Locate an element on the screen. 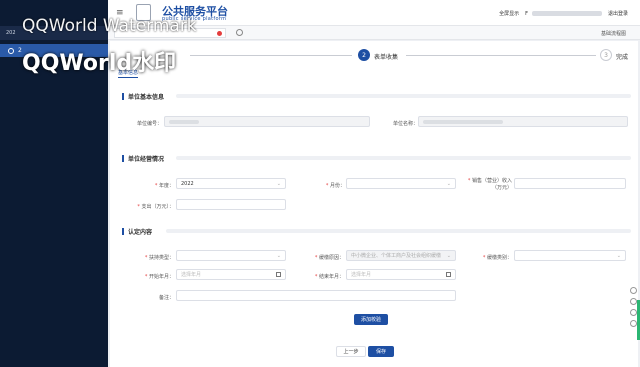 Image resolution: width=640 pixels, height=367 pixels. step-3-label: 完成 is located at coordinates (622, 57).